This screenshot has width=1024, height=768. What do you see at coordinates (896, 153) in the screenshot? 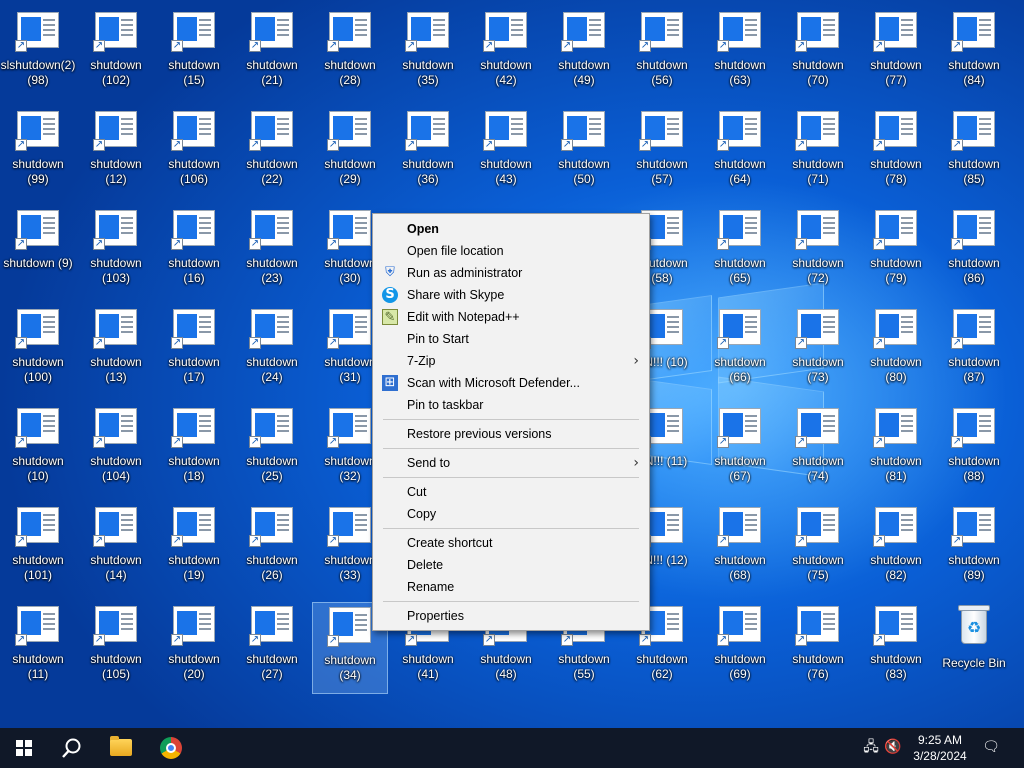
I see `desktop-icon-shortcut: ↗ shutdown (78)` at bounding box center [896, 153].